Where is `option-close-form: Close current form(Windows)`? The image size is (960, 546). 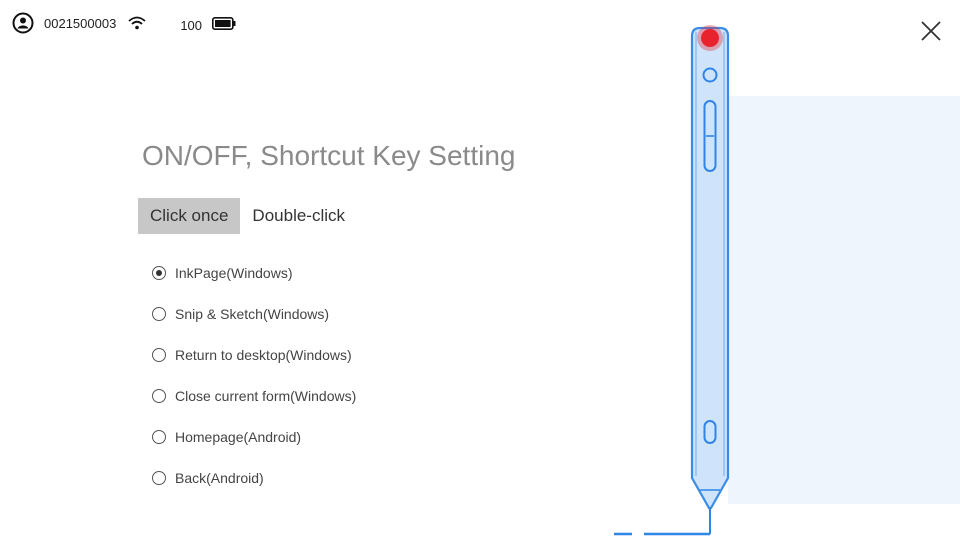 option-close-form: Close current form(Windows) is located at coordinates (254, 396).